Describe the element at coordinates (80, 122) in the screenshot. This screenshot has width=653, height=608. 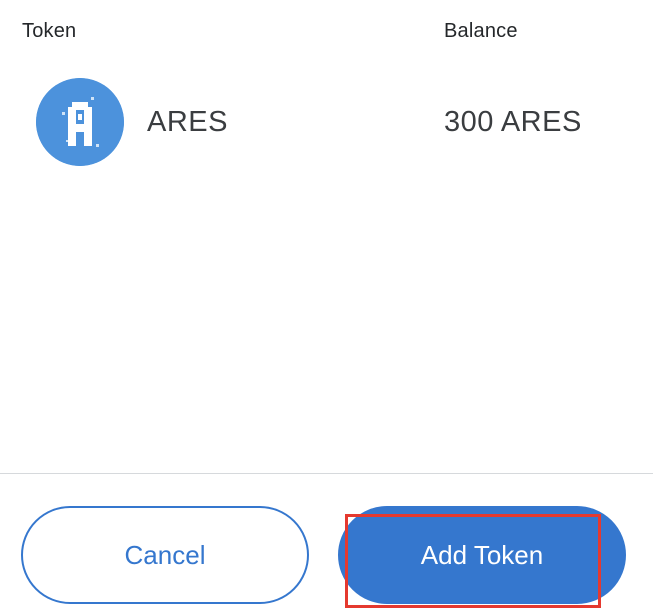
I see `ares-token-icon` at that location.